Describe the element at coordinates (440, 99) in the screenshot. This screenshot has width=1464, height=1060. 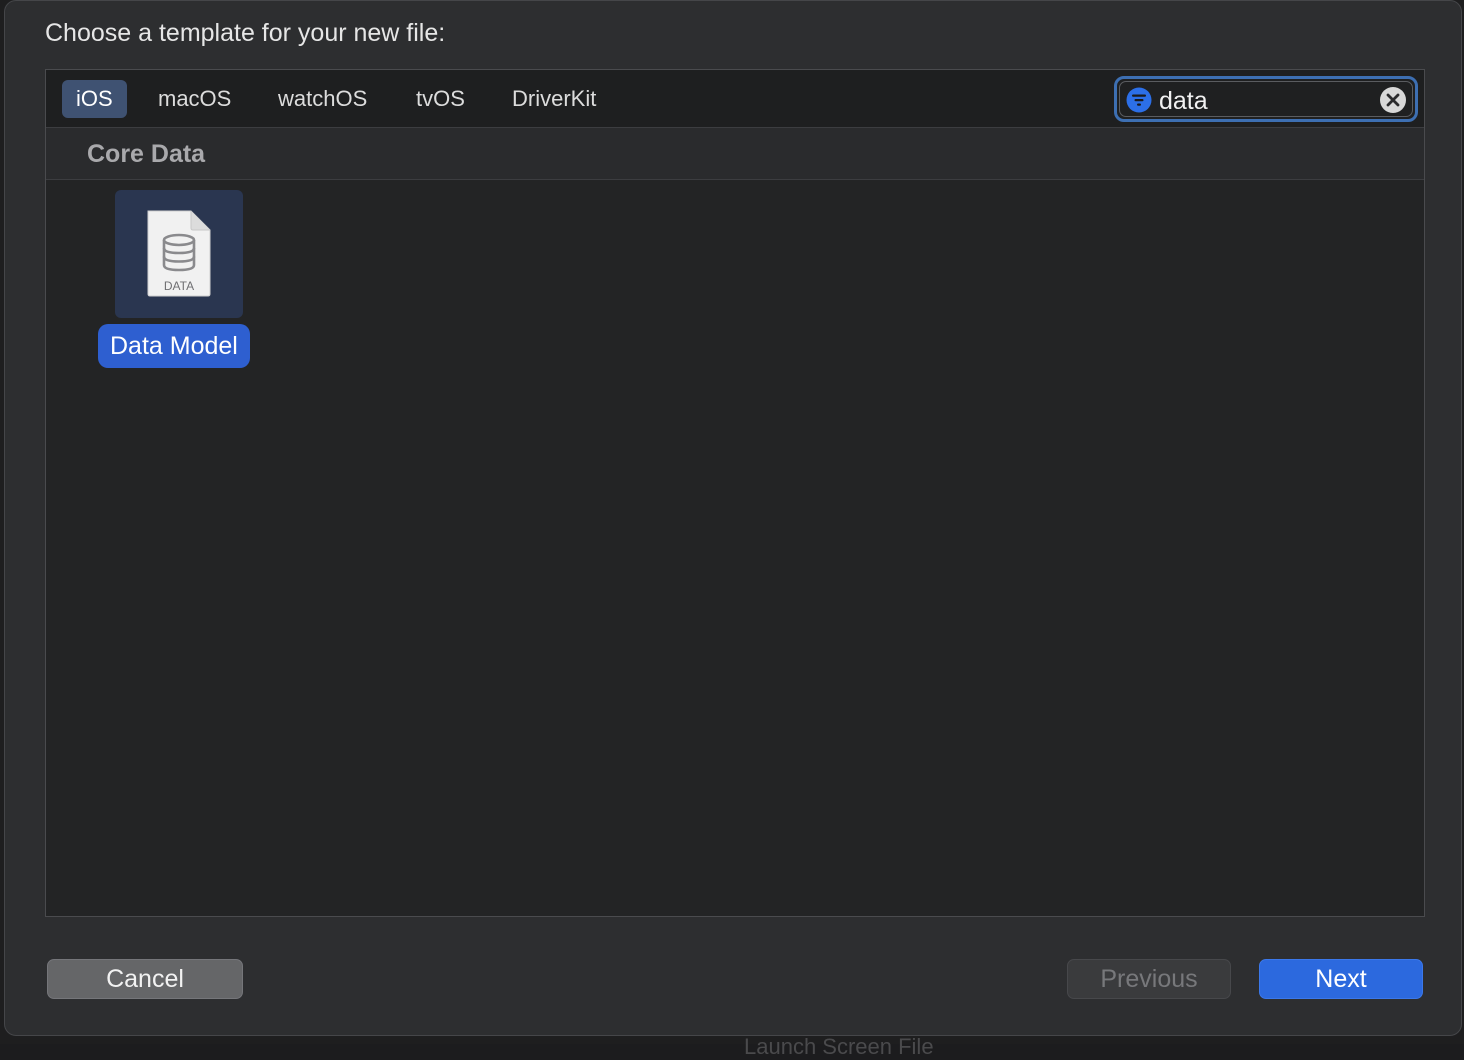
I see `tab-tvos: tvOS` at that location.